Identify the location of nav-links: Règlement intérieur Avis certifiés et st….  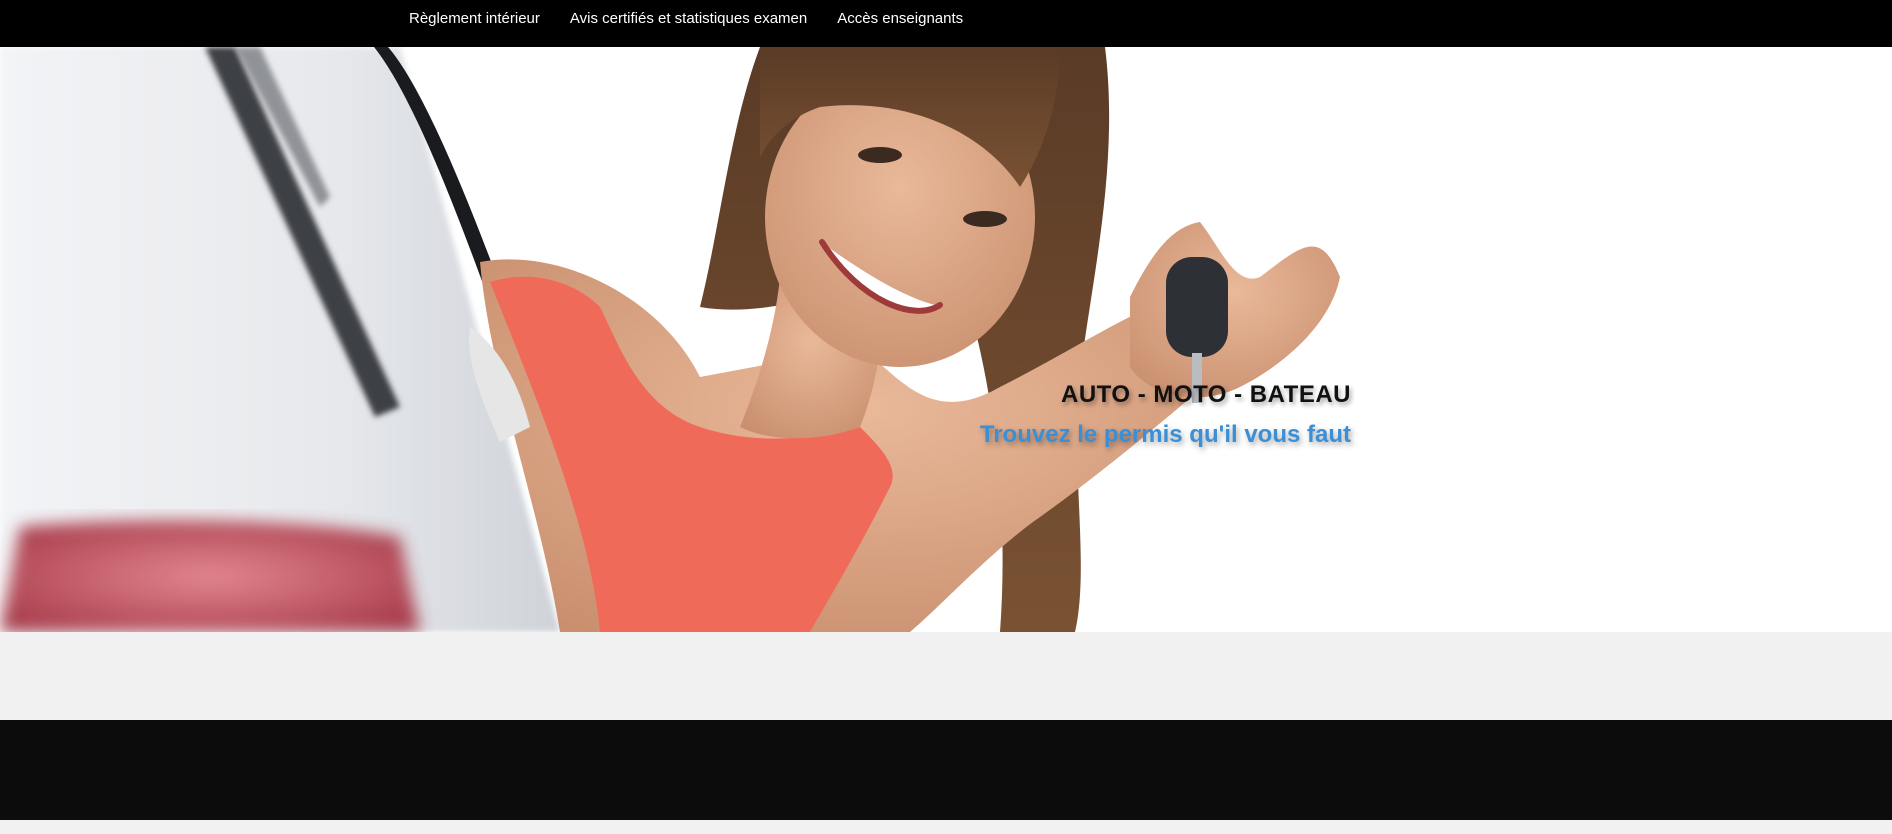
(701, 18).